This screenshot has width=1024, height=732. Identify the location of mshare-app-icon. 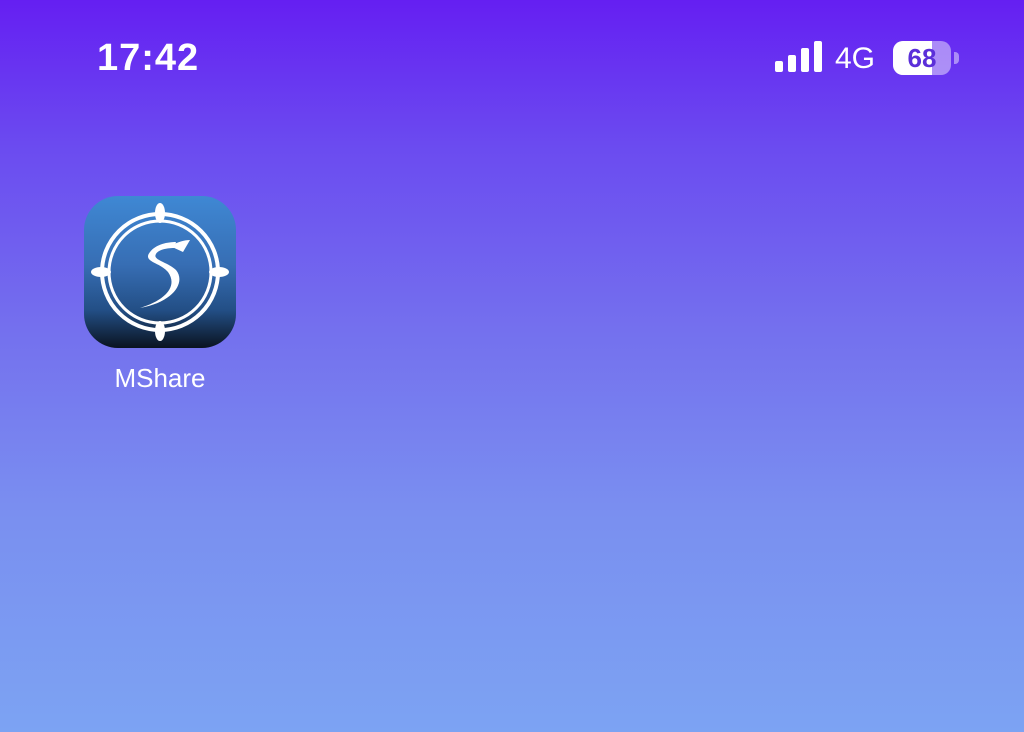
(160, 272).